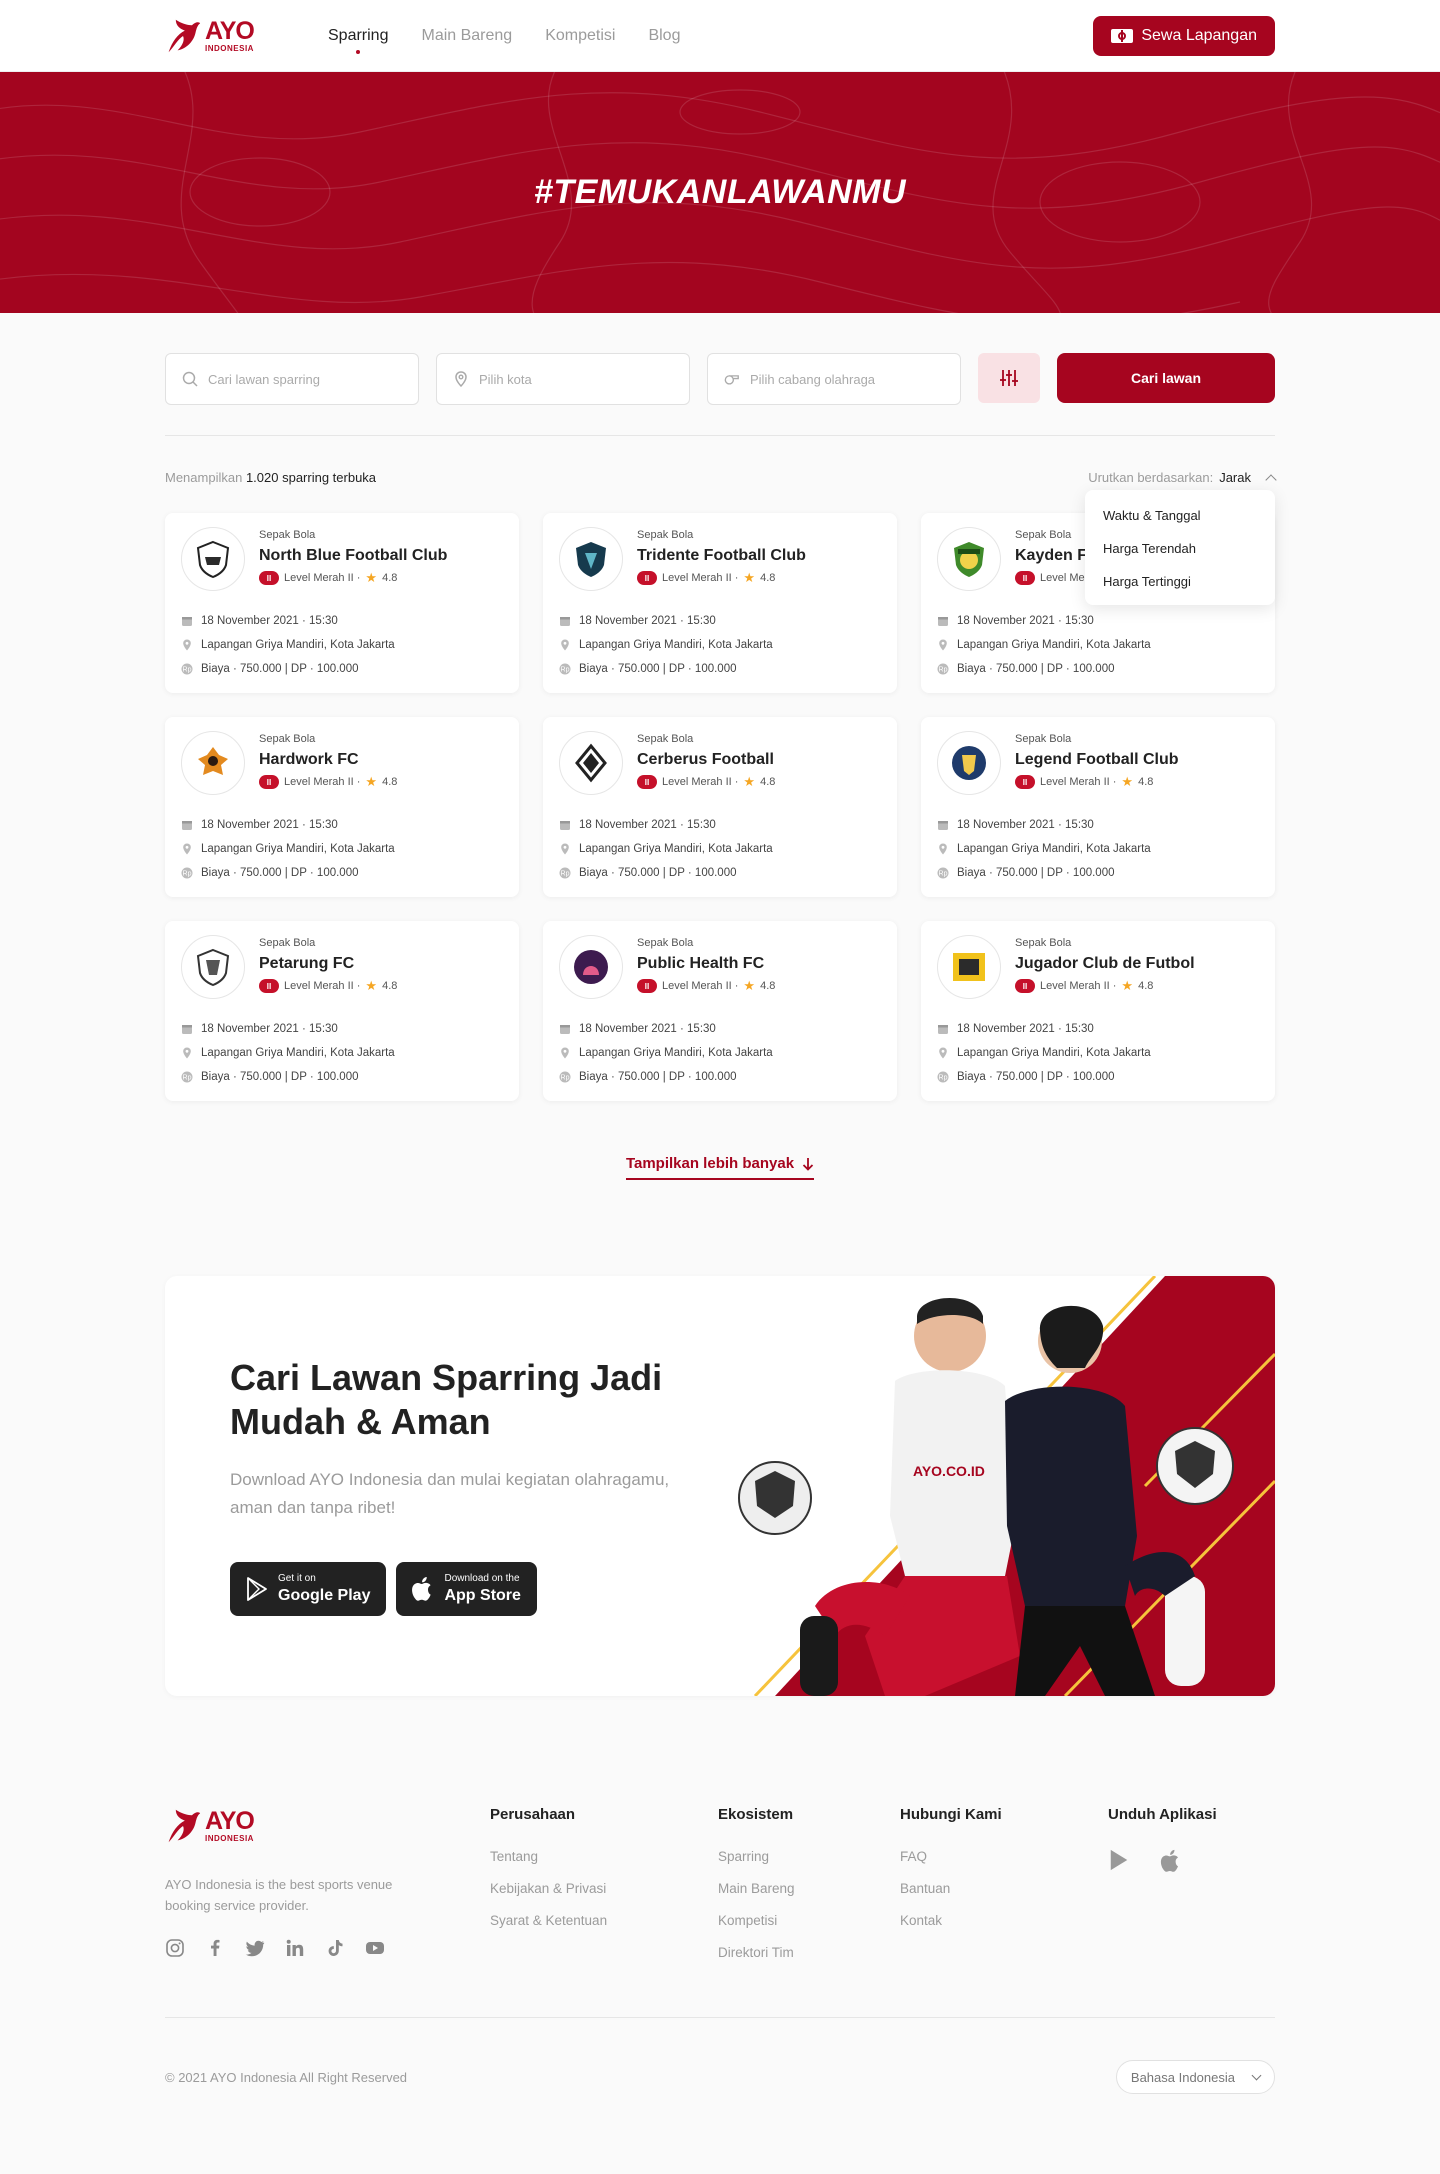 The image size is (1440, 2174). I want to click on footer-link-sparring: Sparring, so click(809, 1856).